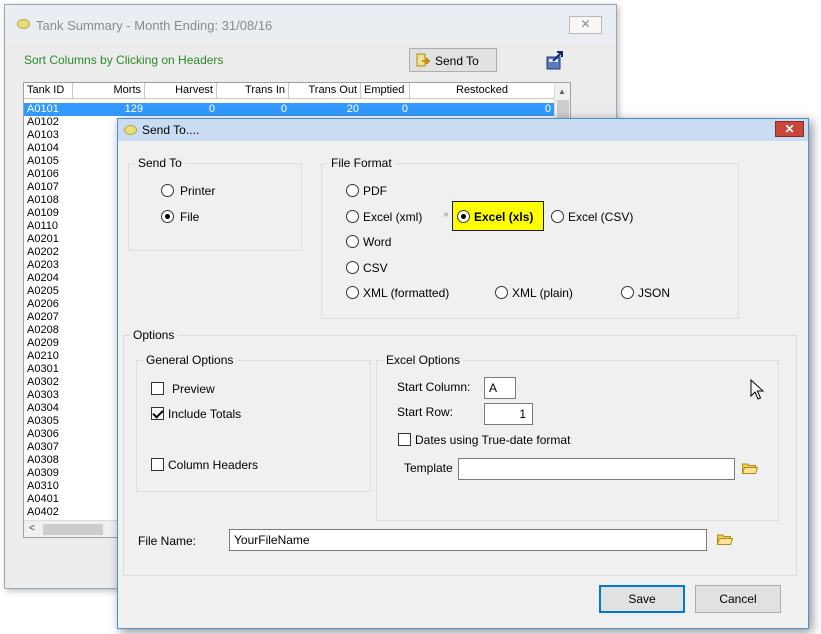 The width and height of the screenshot is (821, 634). Describe the element at coordinates (375, 268) in the screenshot. I see `csv-label: CSV` at that location.